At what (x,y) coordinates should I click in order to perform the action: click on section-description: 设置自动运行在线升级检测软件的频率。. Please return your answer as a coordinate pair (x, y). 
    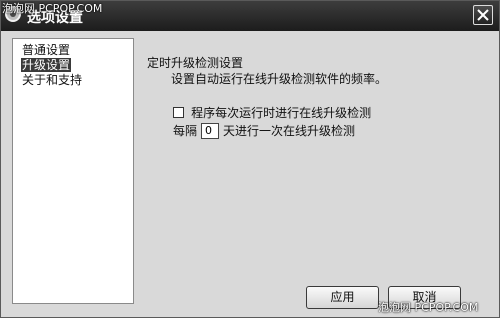
    Looking at the image, I should click on (279, 79).